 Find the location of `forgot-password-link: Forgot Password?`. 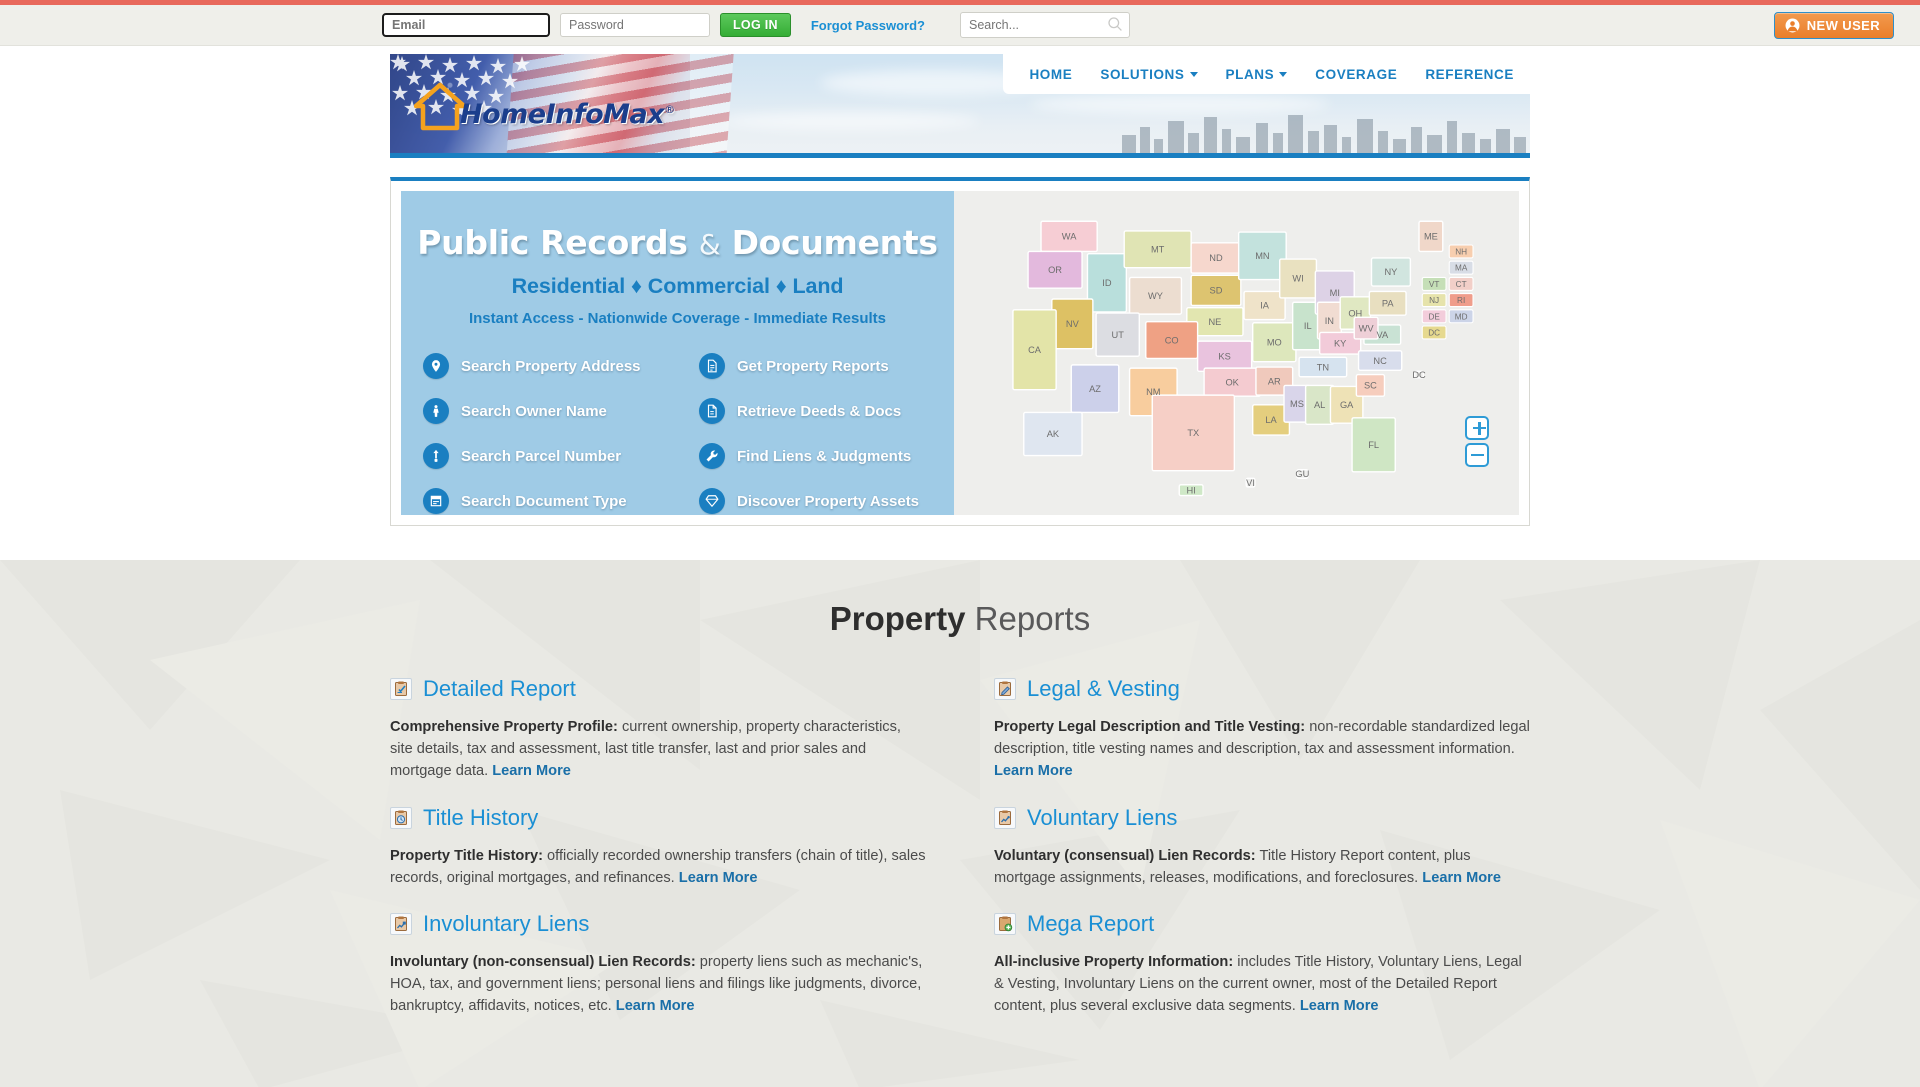

forgot-password-link: Forgot Password? is located at coordinates (868, 25).